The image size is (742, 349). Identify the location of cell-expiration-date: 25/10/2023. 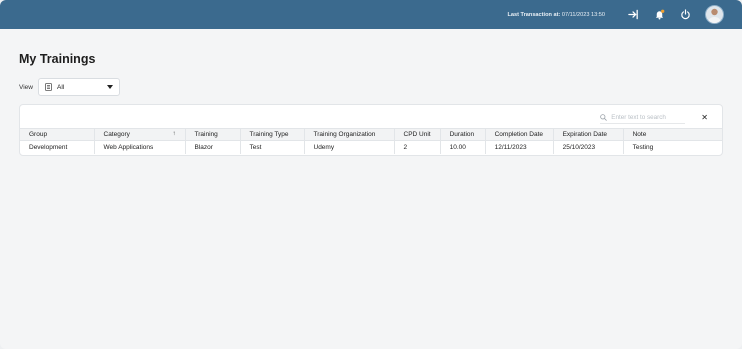
(588, 147).